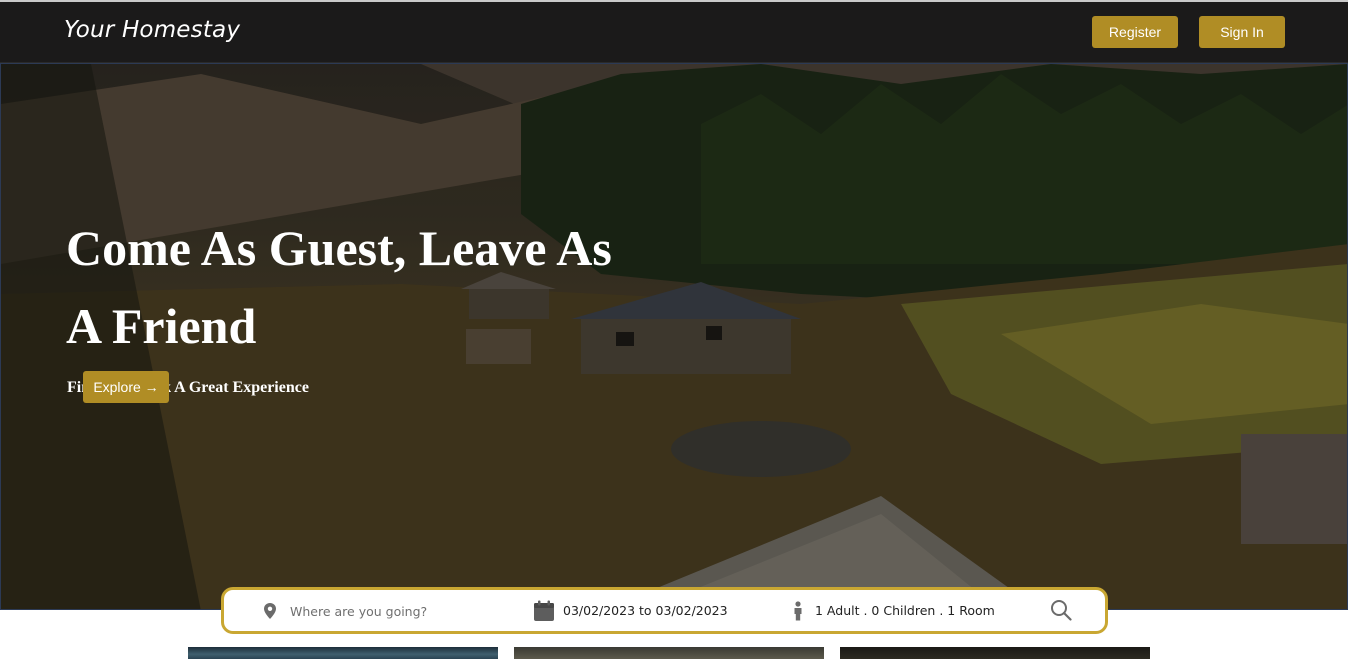 The image size is (1348, 659). Describe the element at coordinates (1135, 32) in the screenshot. I see `register-button: Register` at that location.